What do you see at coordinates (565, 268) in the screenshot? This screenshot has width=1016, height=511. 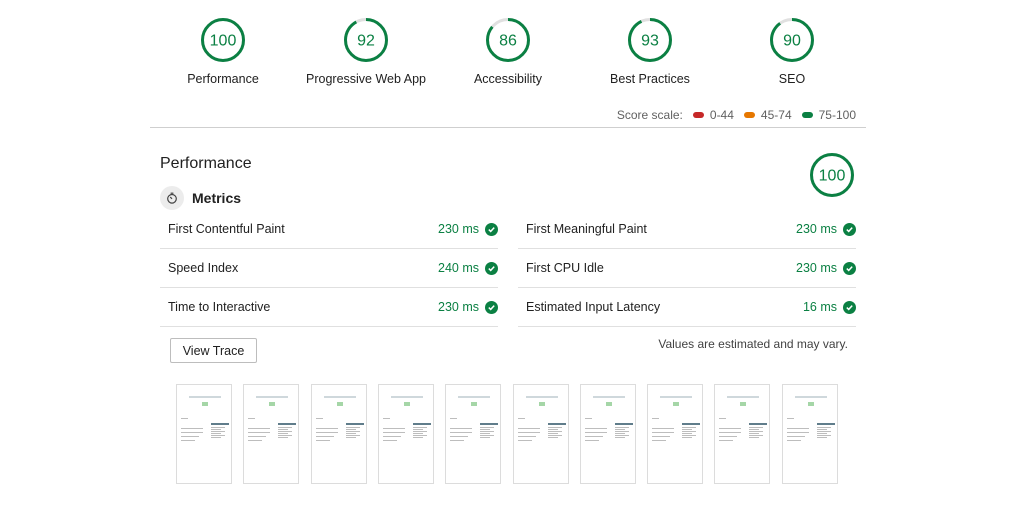 I see `metric-name: First CPU Idle` at bounding box center [565, 268].